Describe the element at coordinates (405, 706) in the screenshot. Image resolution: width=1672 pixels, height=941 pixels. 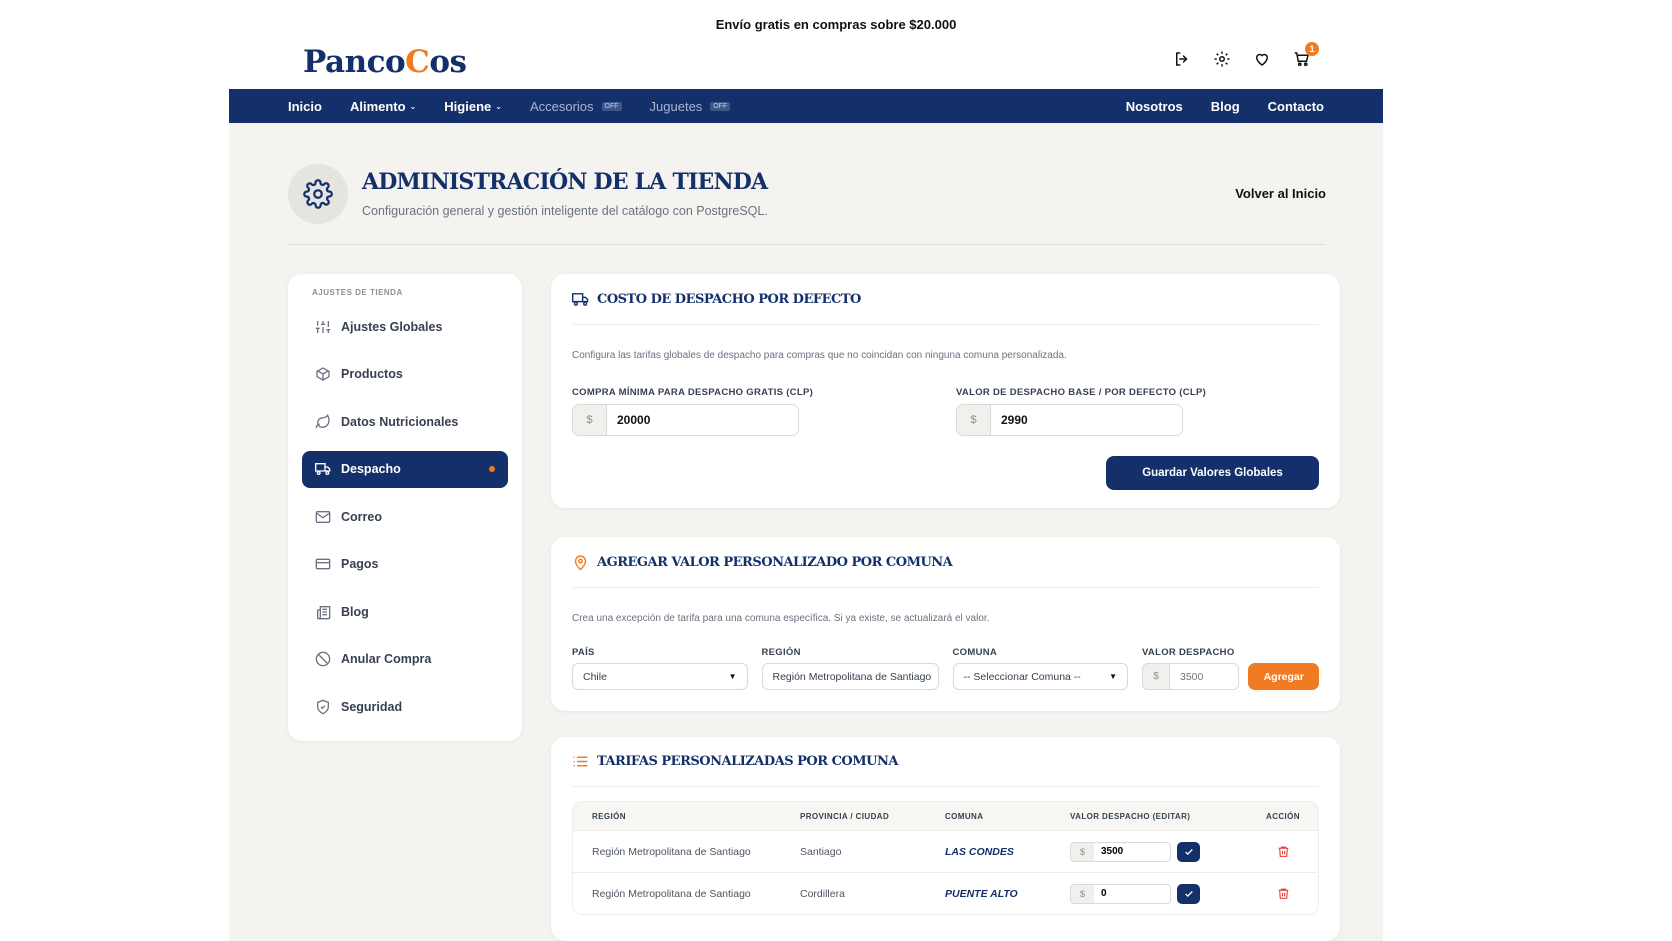
I see `sidebar-item-seguridad: Seguridad` at that location.